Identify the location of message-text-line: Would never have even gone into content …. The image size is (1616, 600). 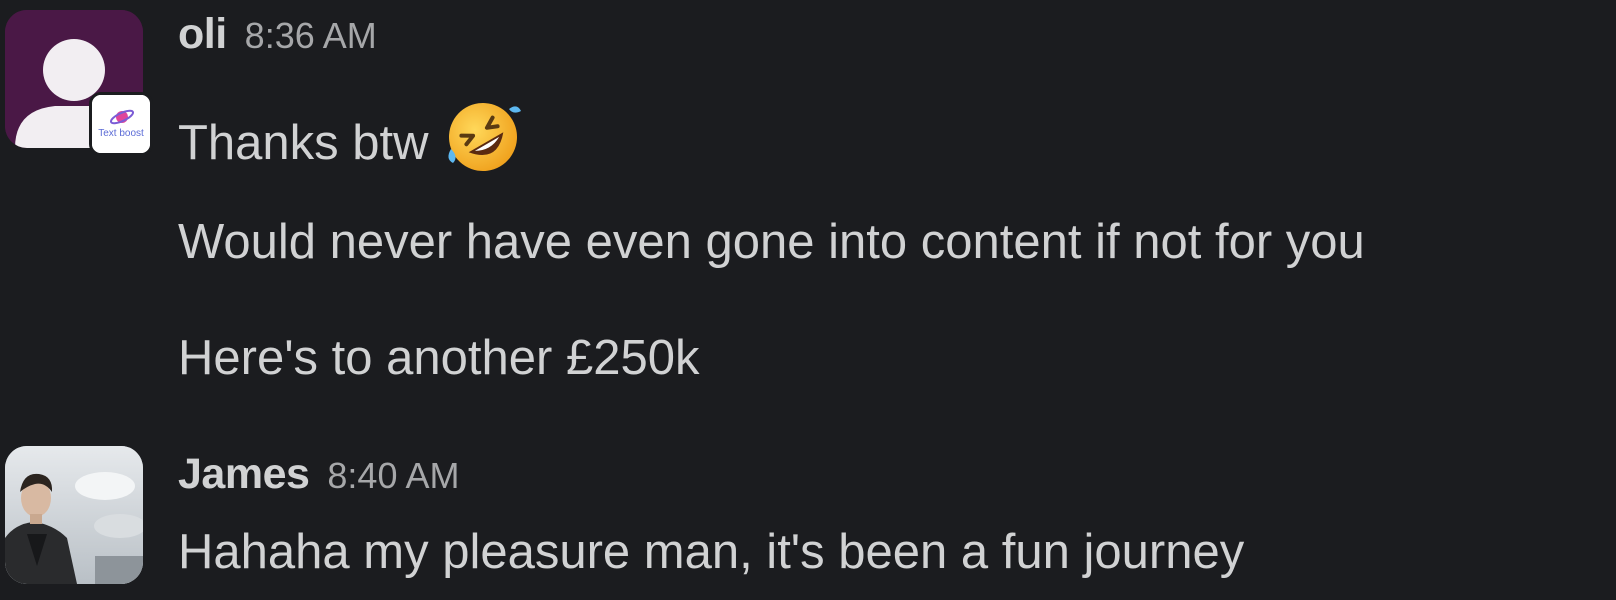
(771, 242).